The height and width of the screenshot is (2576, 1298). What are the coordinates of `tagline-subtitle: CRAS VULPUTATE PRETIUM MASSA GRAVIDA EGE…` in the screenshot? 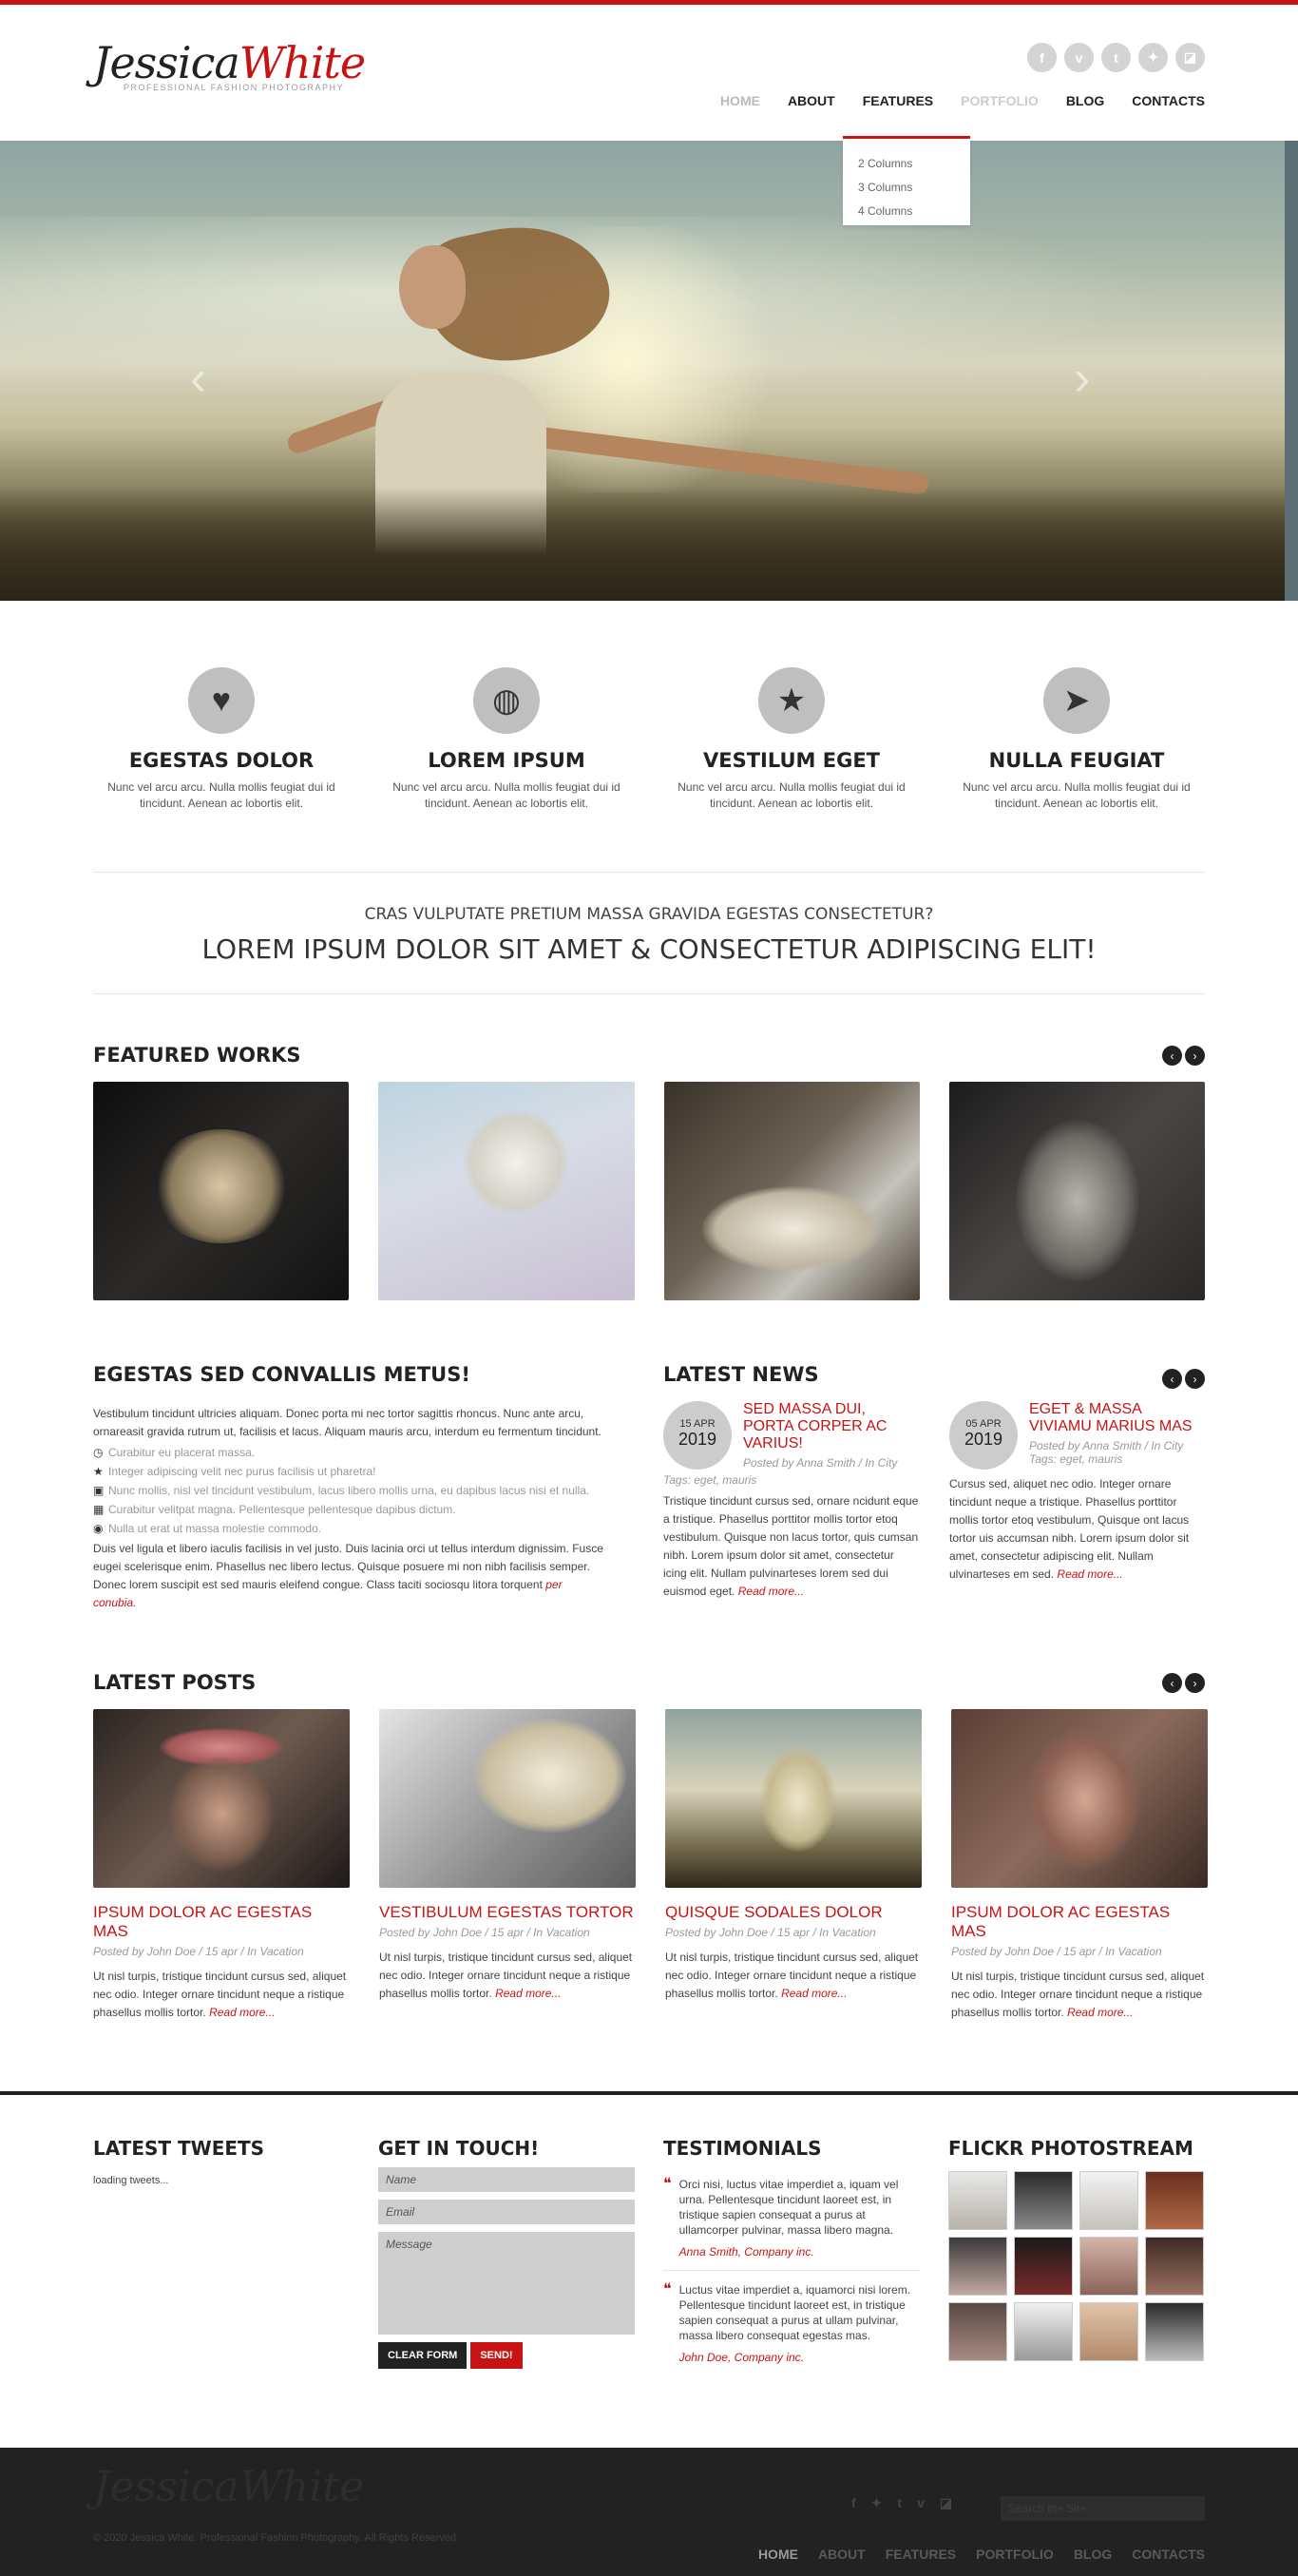 It's located at (649, 914).